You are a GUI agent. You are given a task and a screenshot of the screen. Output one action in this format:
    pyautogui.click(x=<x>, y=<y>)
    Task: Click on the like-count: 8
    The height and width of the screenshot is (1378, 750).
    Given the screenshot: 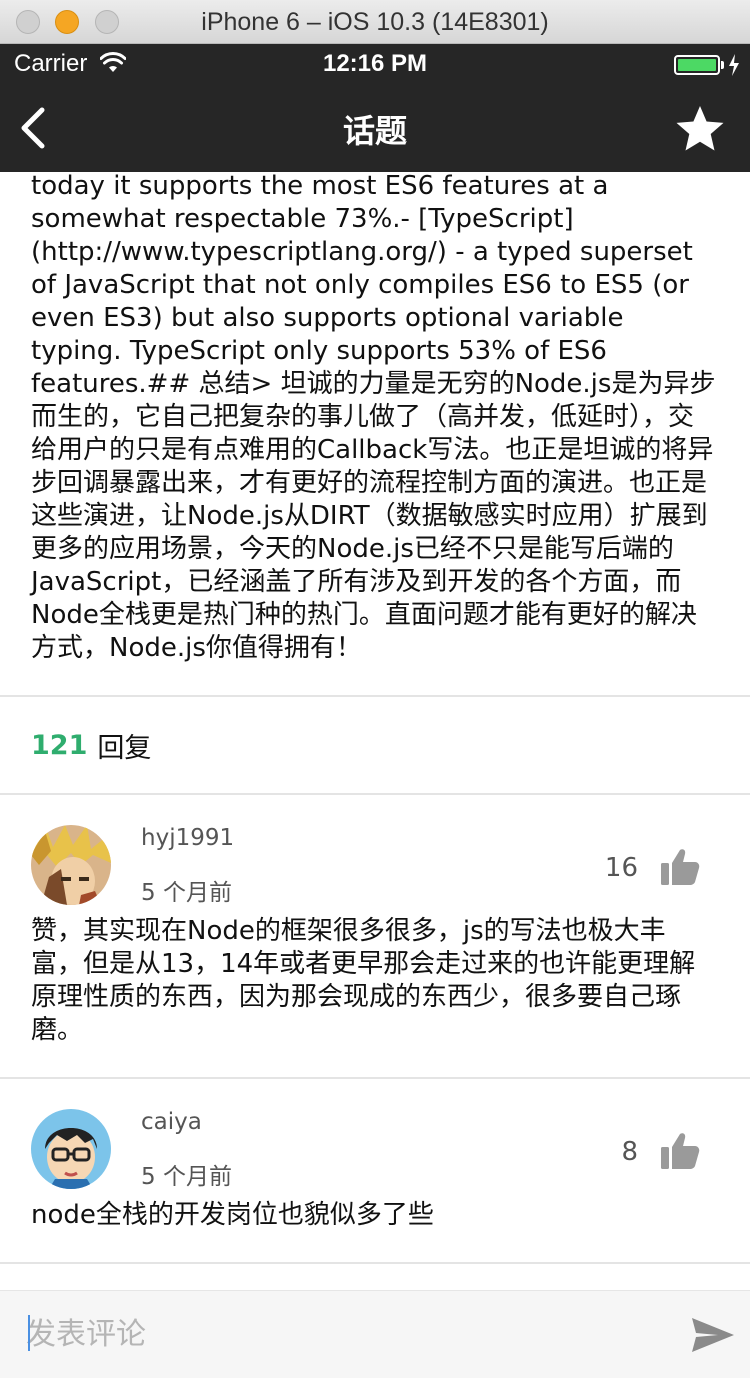 What is the action you would take?
    pyautogui.click(x=629, y=1152)
    